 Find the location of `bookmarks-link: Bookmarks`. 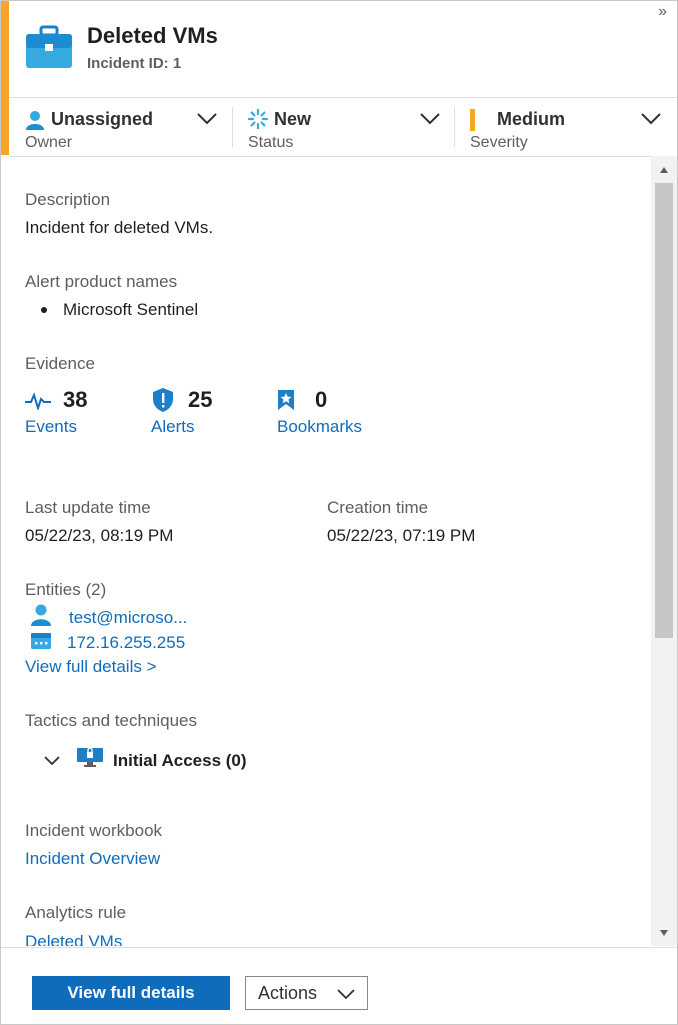

bookmarks-link: Bookmarks is located at coordinates (319, 427).